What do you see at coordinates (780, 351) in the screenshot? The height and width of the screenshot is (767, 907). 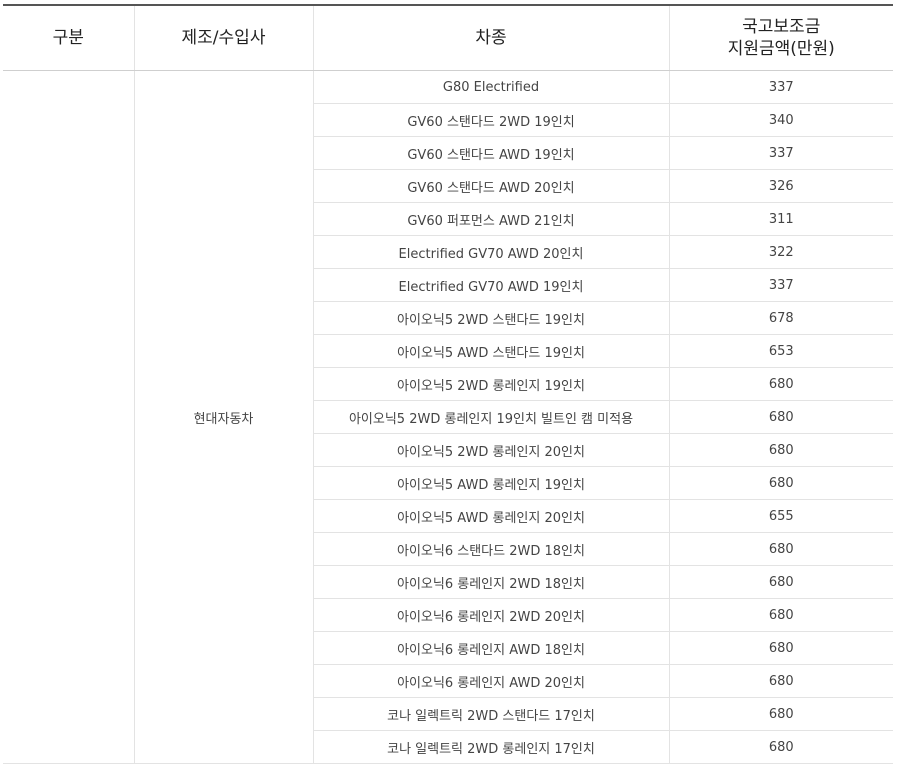 I see `amount-cell: 653` at bounding box center [780, 351].